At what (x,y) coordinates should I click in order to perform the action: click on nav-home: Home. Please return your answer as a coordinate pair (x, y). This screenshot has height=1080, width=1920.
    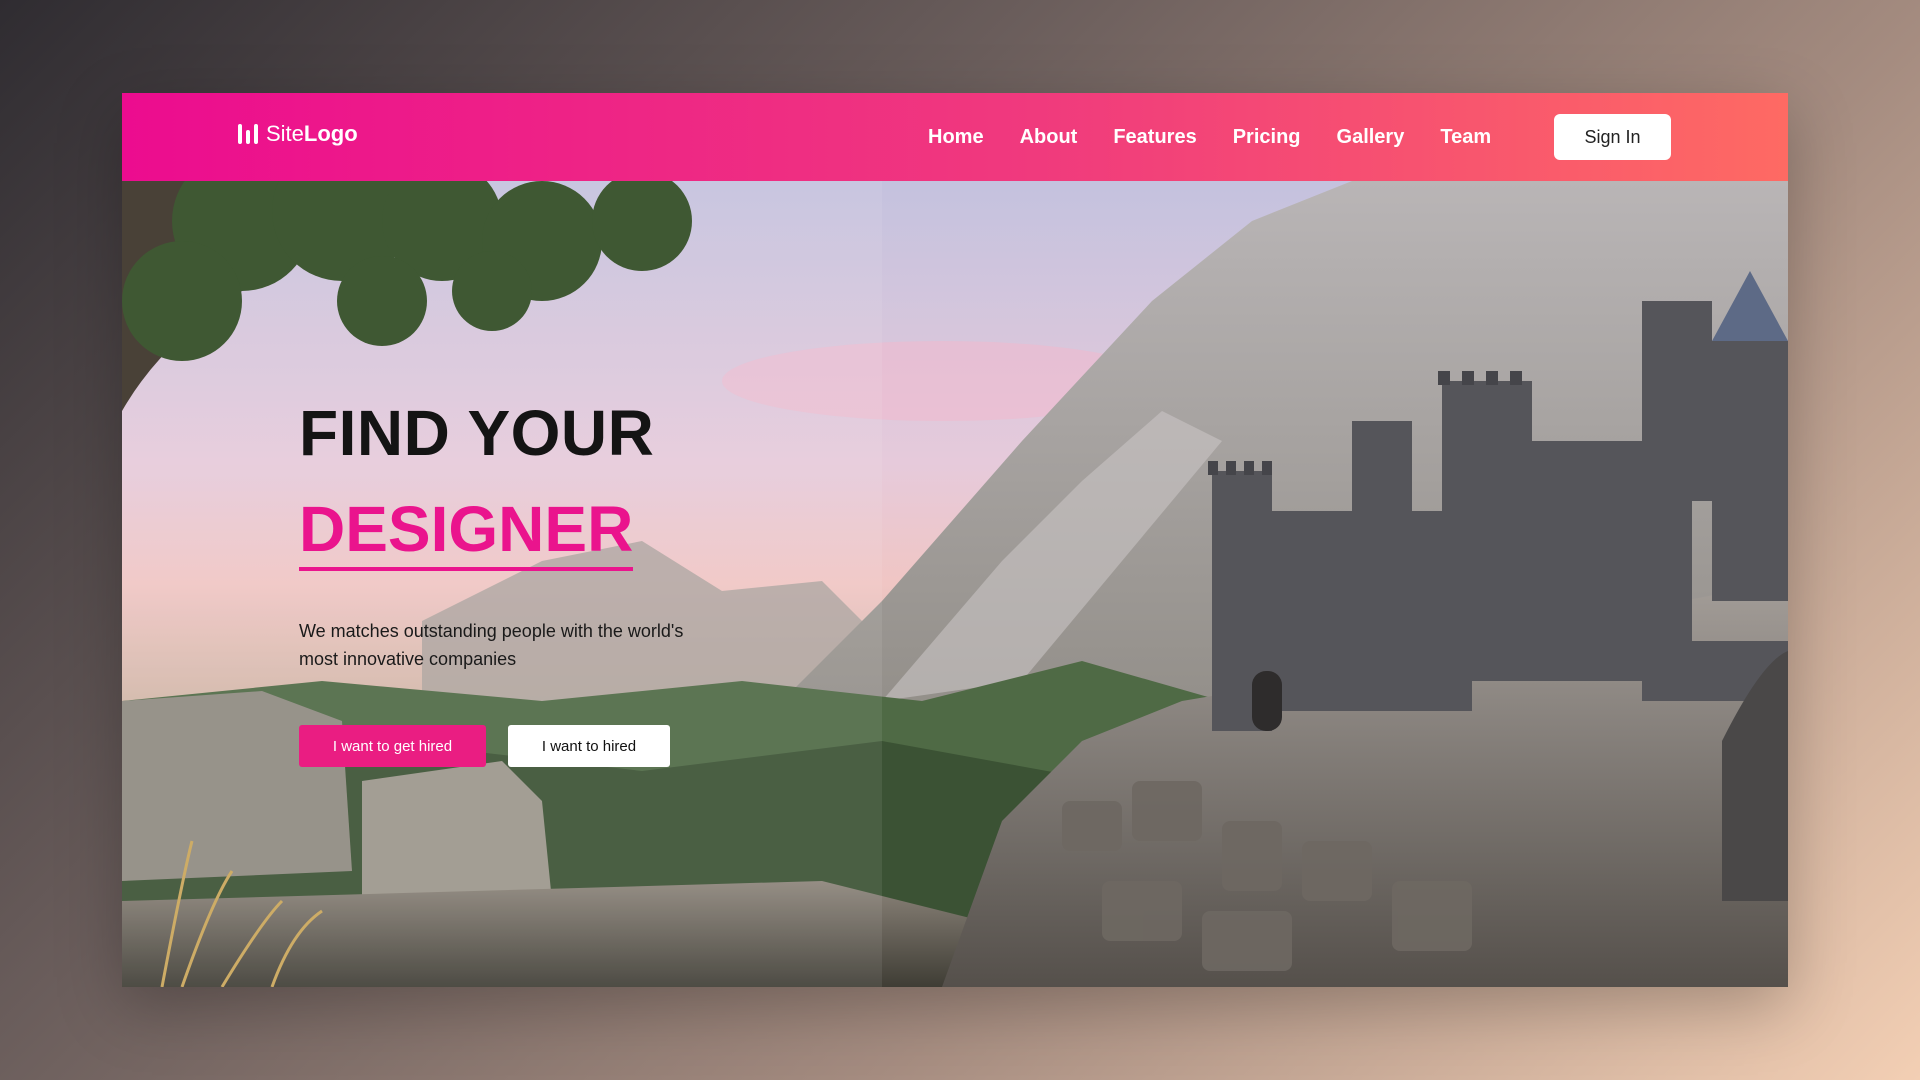
    Looking at the image, I should click on (956, 137).